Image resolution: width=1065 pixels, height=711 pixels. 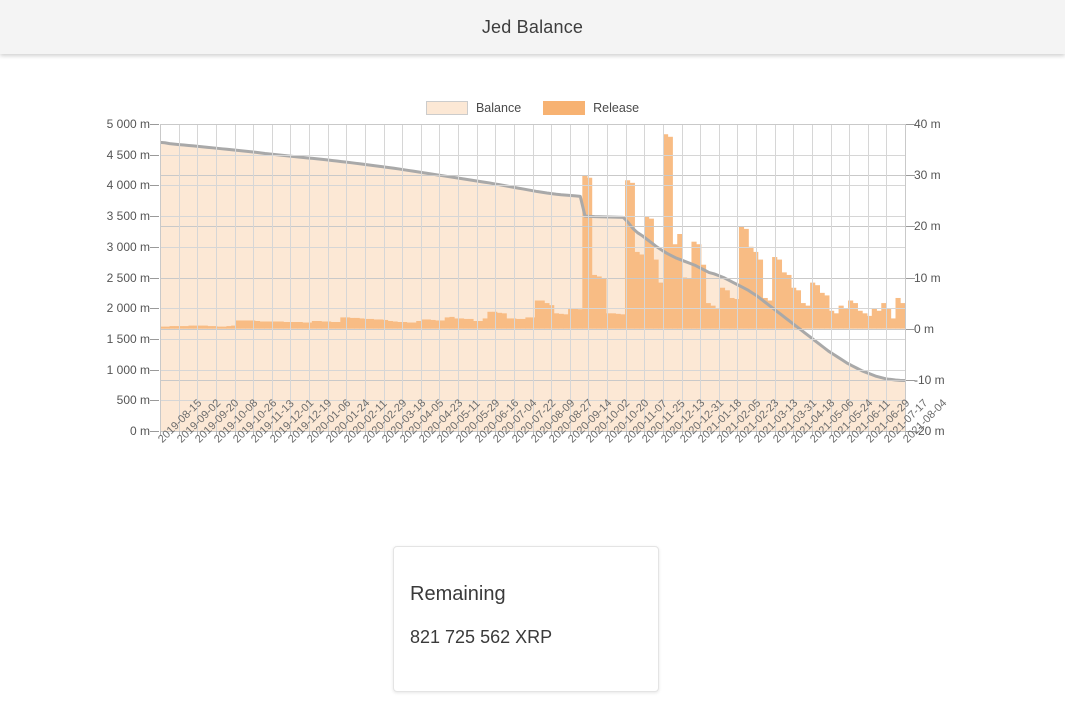 I want to click on y-axis-right-tick-label: 30 m, so click(x=927, y=175).